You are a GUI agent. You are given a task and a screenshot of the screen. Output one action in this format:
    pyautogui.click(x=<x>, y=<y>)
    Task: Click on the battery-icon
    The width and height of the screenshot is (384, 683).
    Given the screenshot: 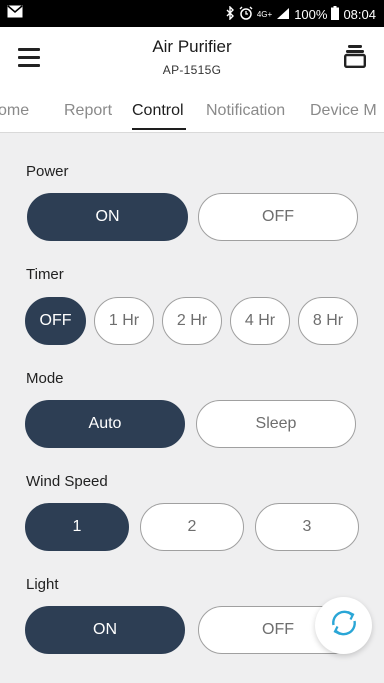 What is the action you would take?
    pyautogui.click(x=335, y=14)
    